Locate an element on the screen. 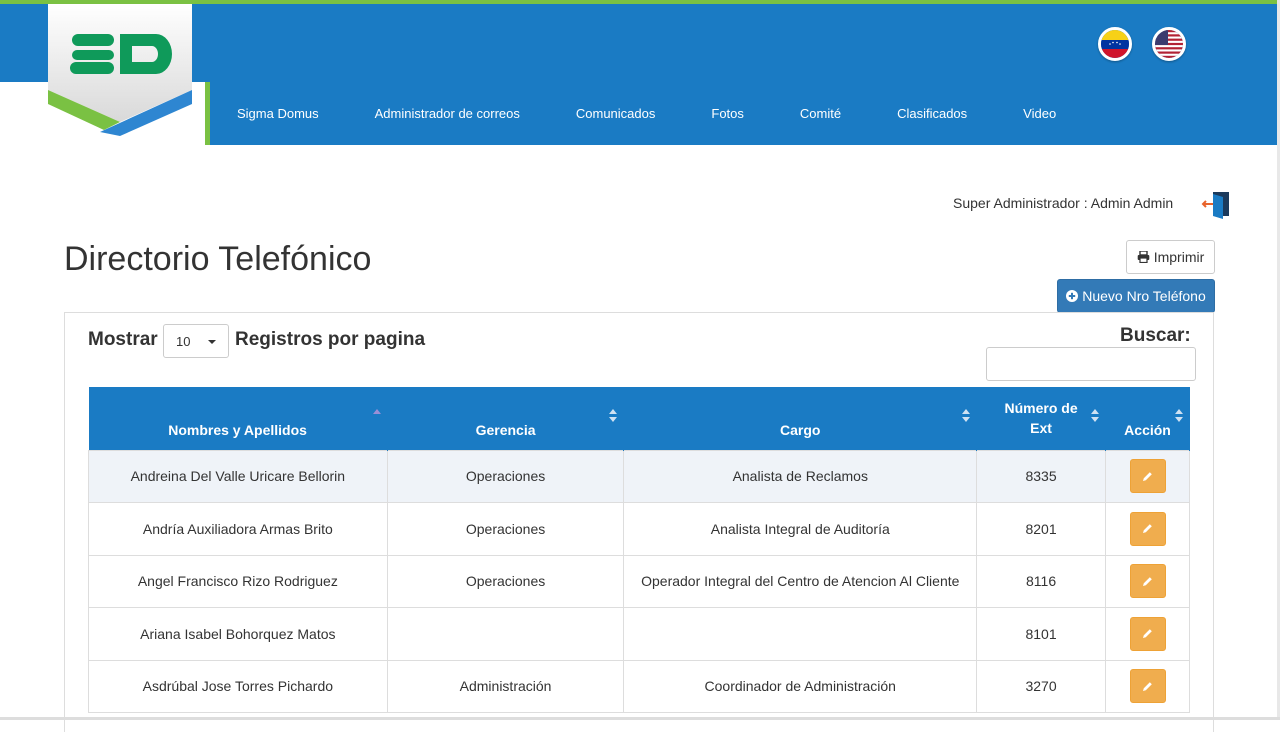 Image resolution: width=1280 pixels, height=732 pixels. cell-cargo: Coordinador de Administración is located at coordinates (800, 686).